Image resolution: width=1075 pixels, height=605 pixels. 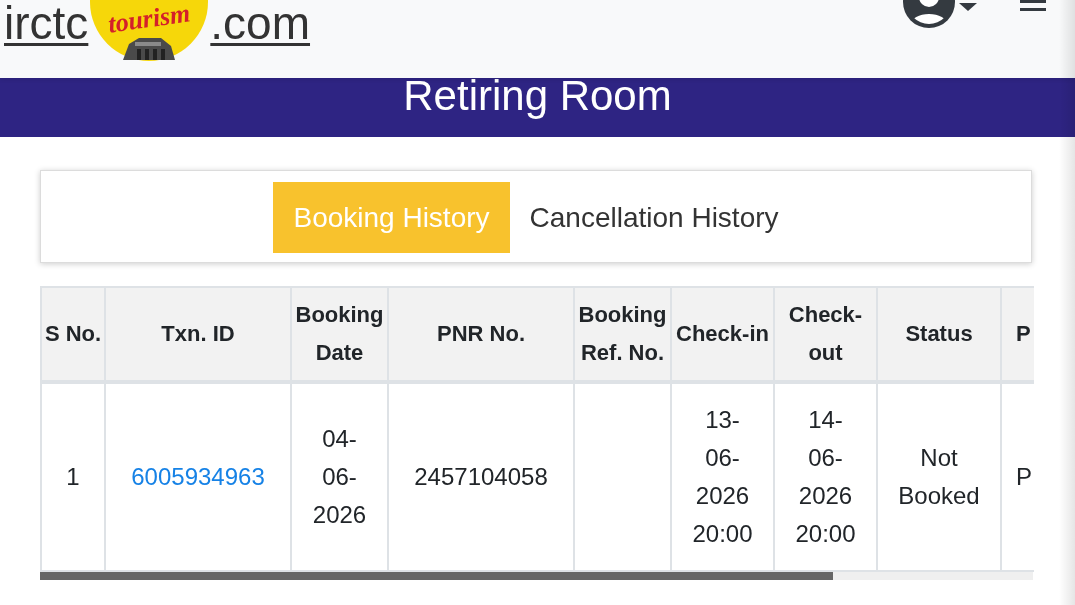 I want to click on menu-button, so click(x=1033, y=5).